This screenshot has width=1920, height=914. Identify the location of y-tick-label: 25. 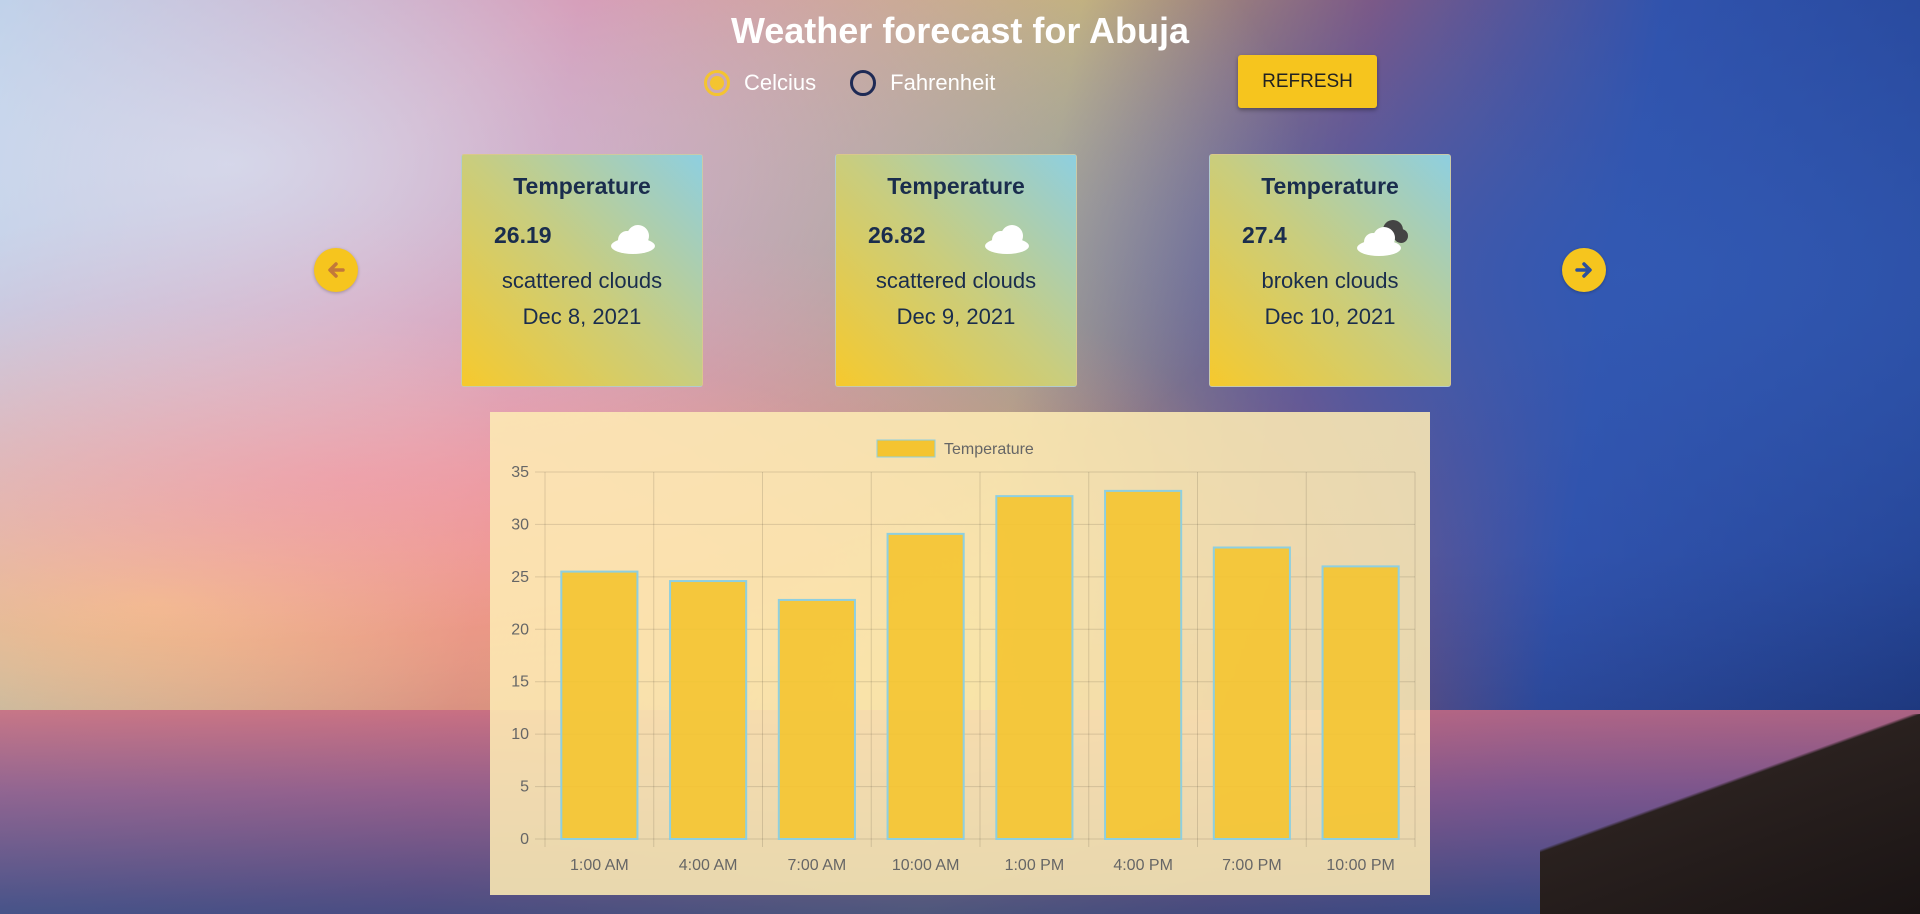
(520, 577).